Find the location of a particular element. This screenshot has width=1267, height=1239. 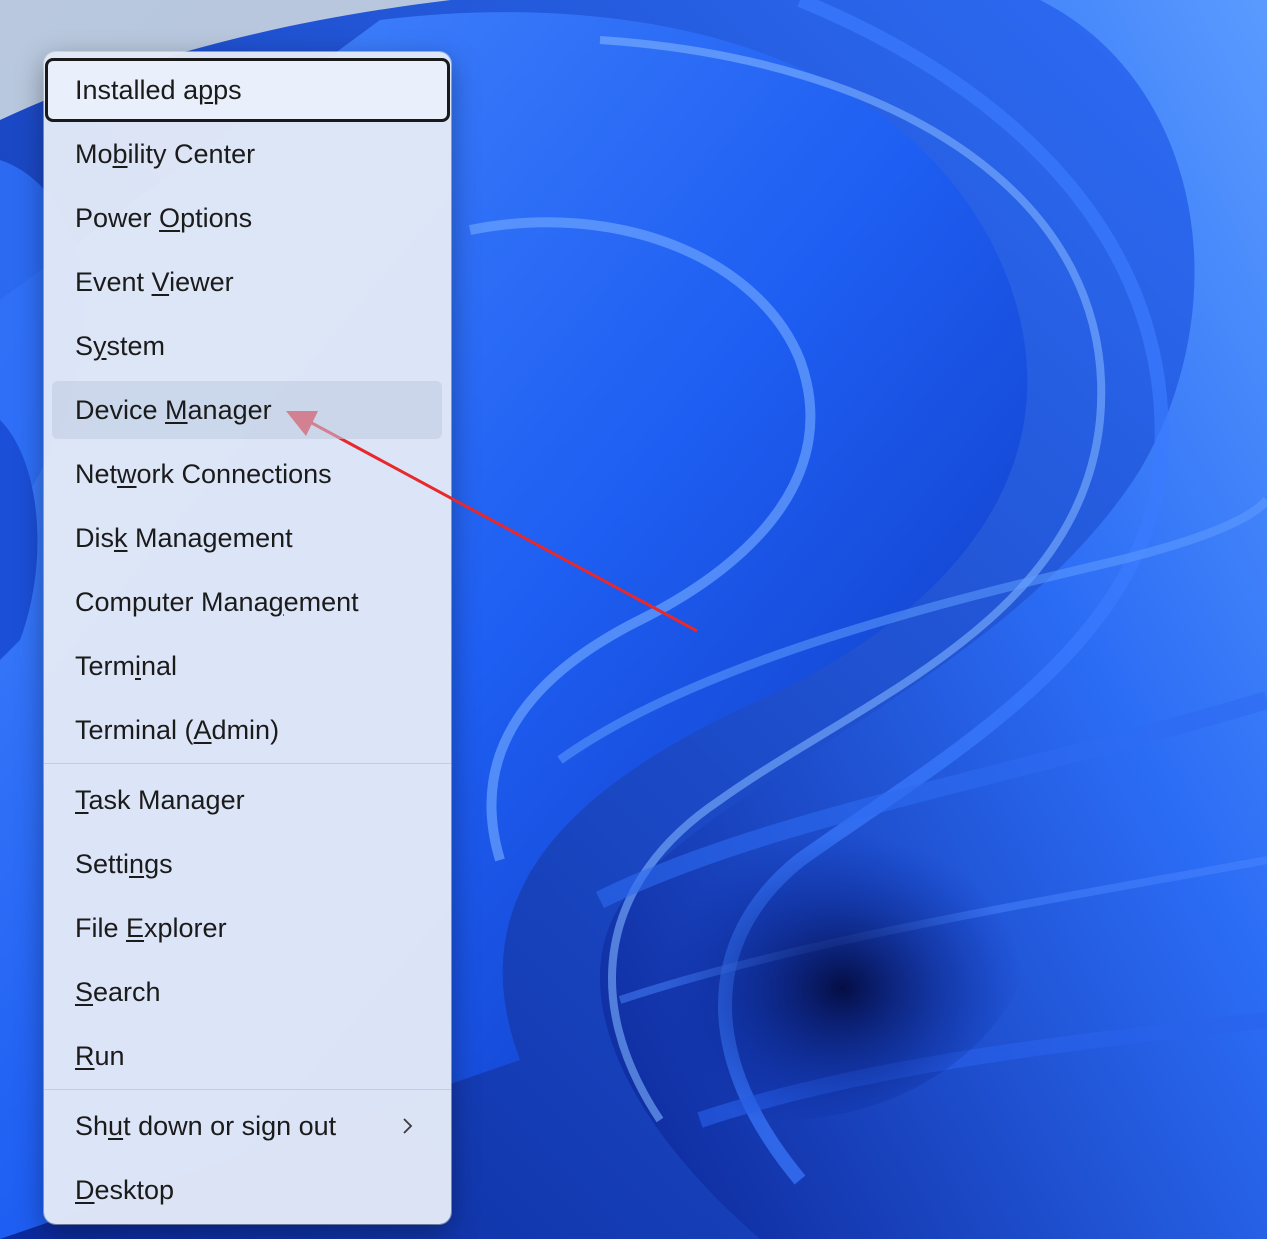

menu-item-device-manager: Device Manager is located at coordinates (247, 410).